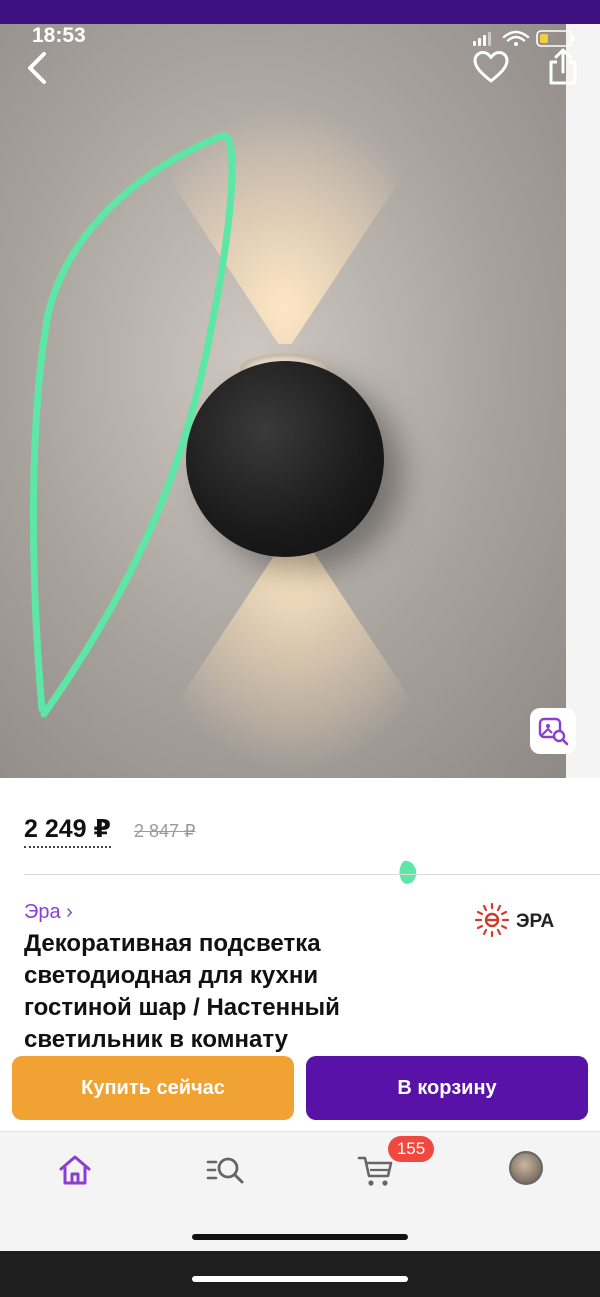 The width and height of the screenshot is (600, 1297). I want to click on home-icon, so click(75, 1170).